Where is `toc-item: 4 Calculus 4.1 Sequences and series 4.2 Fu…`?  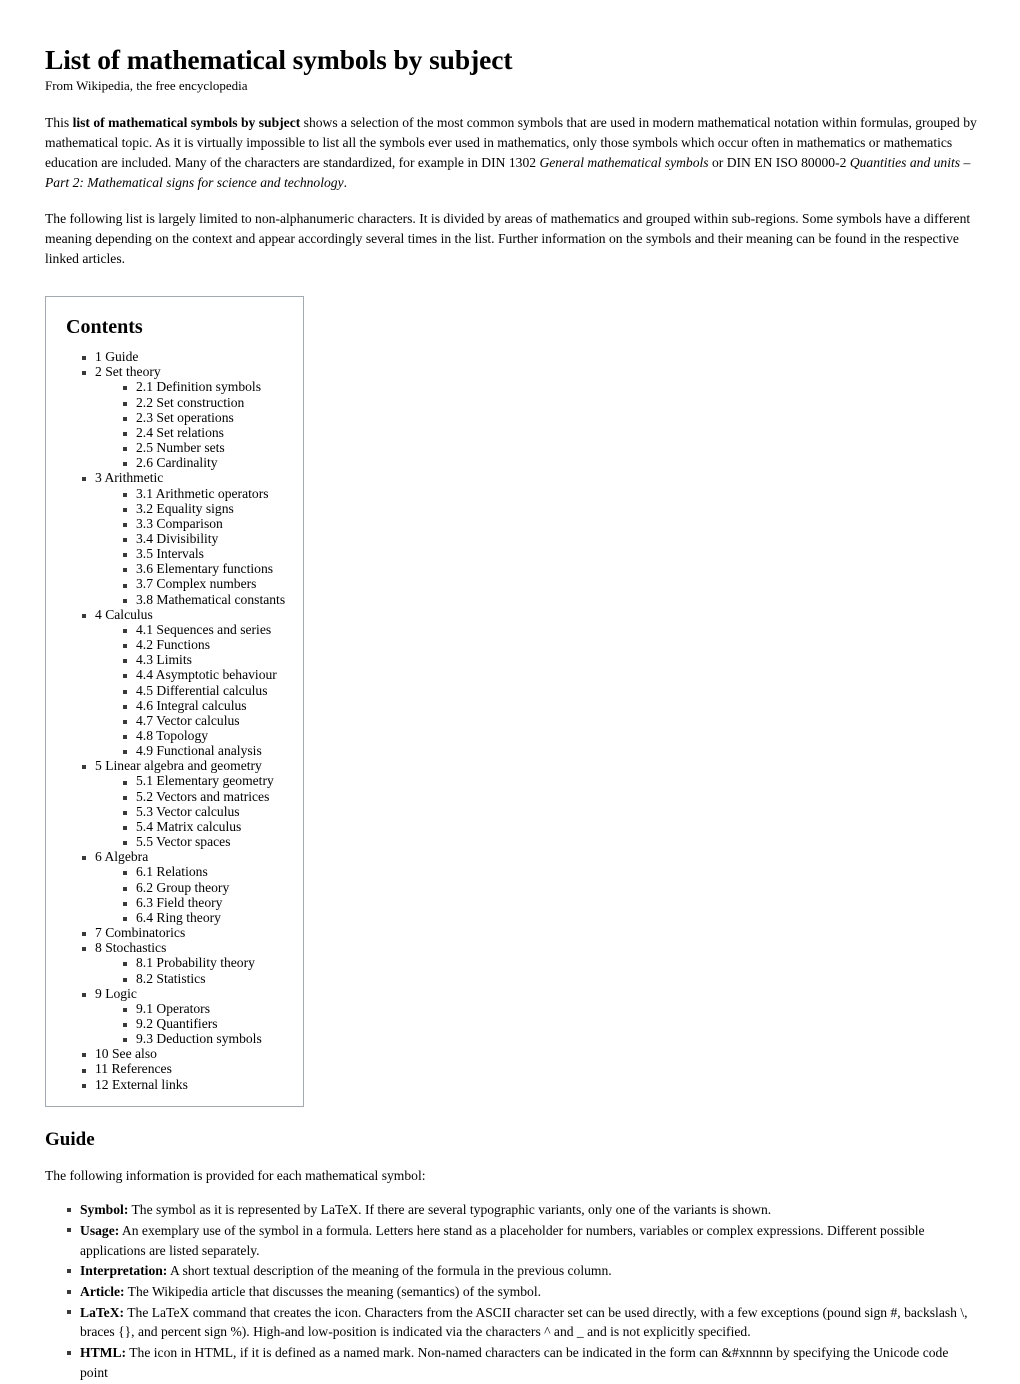
toc-item: 4 Calculus 4.1 Sequences and series 4.2 Fu… is located at coordinates (183, 683).